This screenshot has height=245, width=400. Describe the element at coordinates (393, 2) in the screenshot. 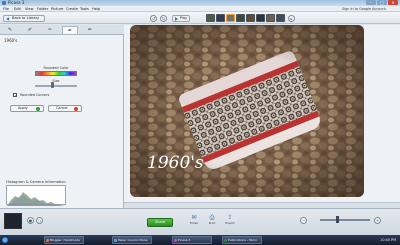

I see `close-button: ✕` at that location.